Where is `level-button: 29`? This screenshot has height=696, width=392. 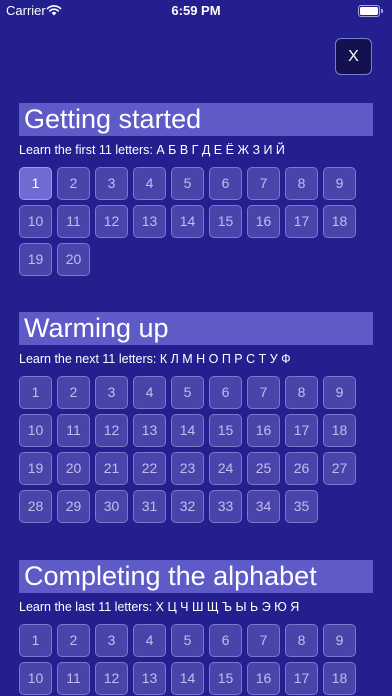
level-button: 29 is located at coordinates (73, 506).